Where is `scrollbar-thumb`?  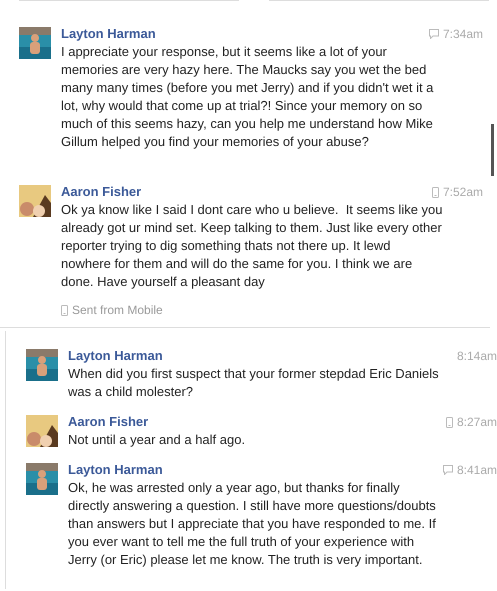 scrollbar-thumb is located at coordinates (492, 150).